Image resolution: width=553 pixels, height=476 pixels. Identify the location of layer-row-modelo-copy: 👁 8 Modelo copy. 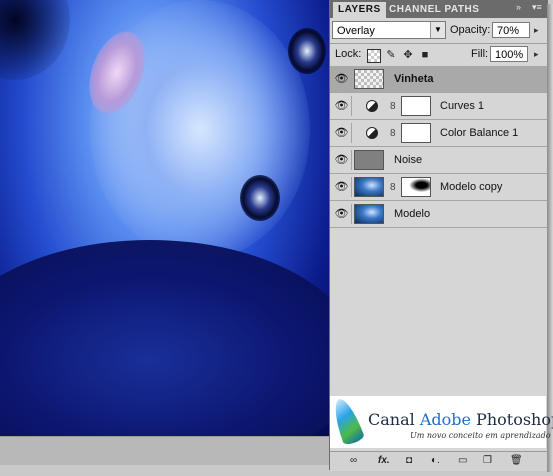
(439, 187).